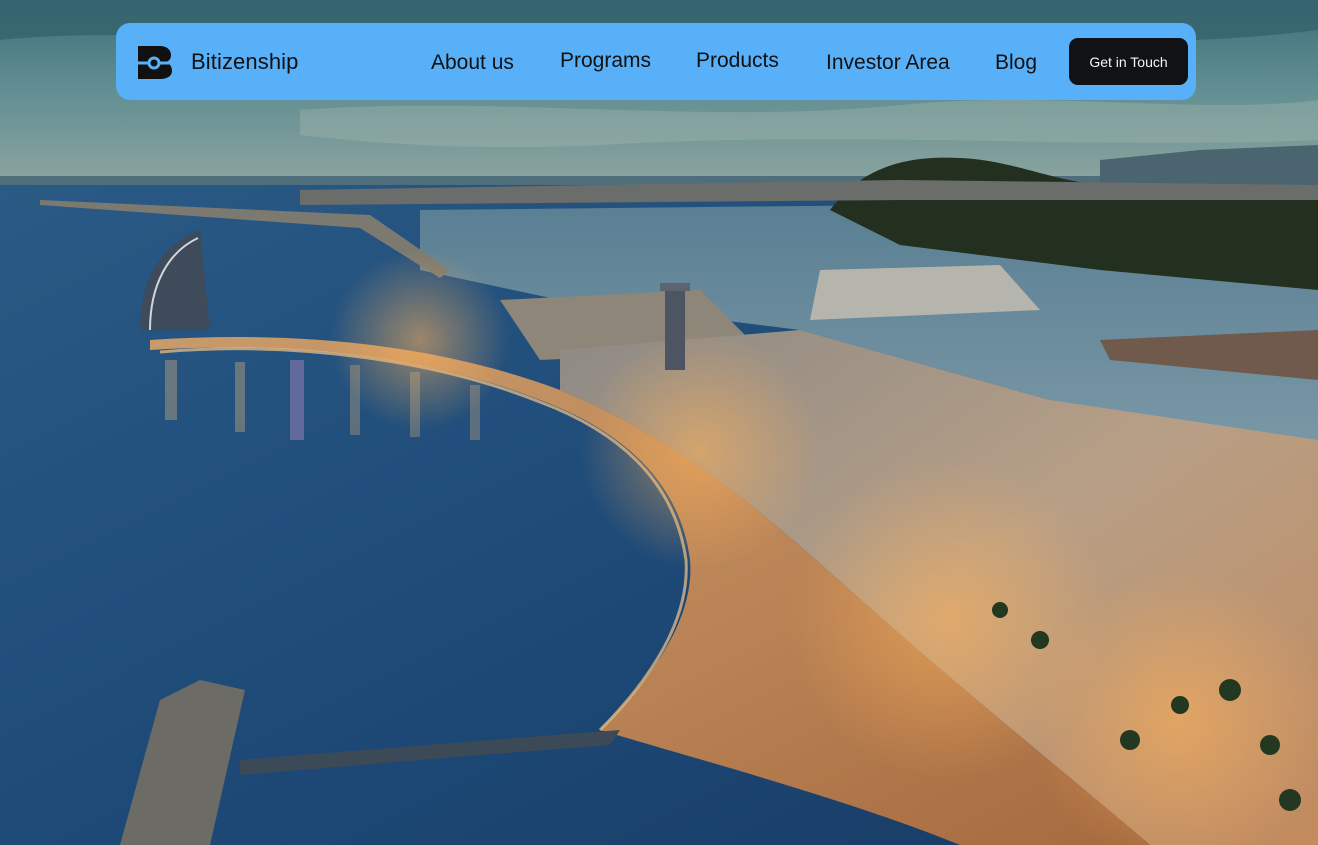  I want to click on brand-home-link: Bitizenship, so click(218, 62).